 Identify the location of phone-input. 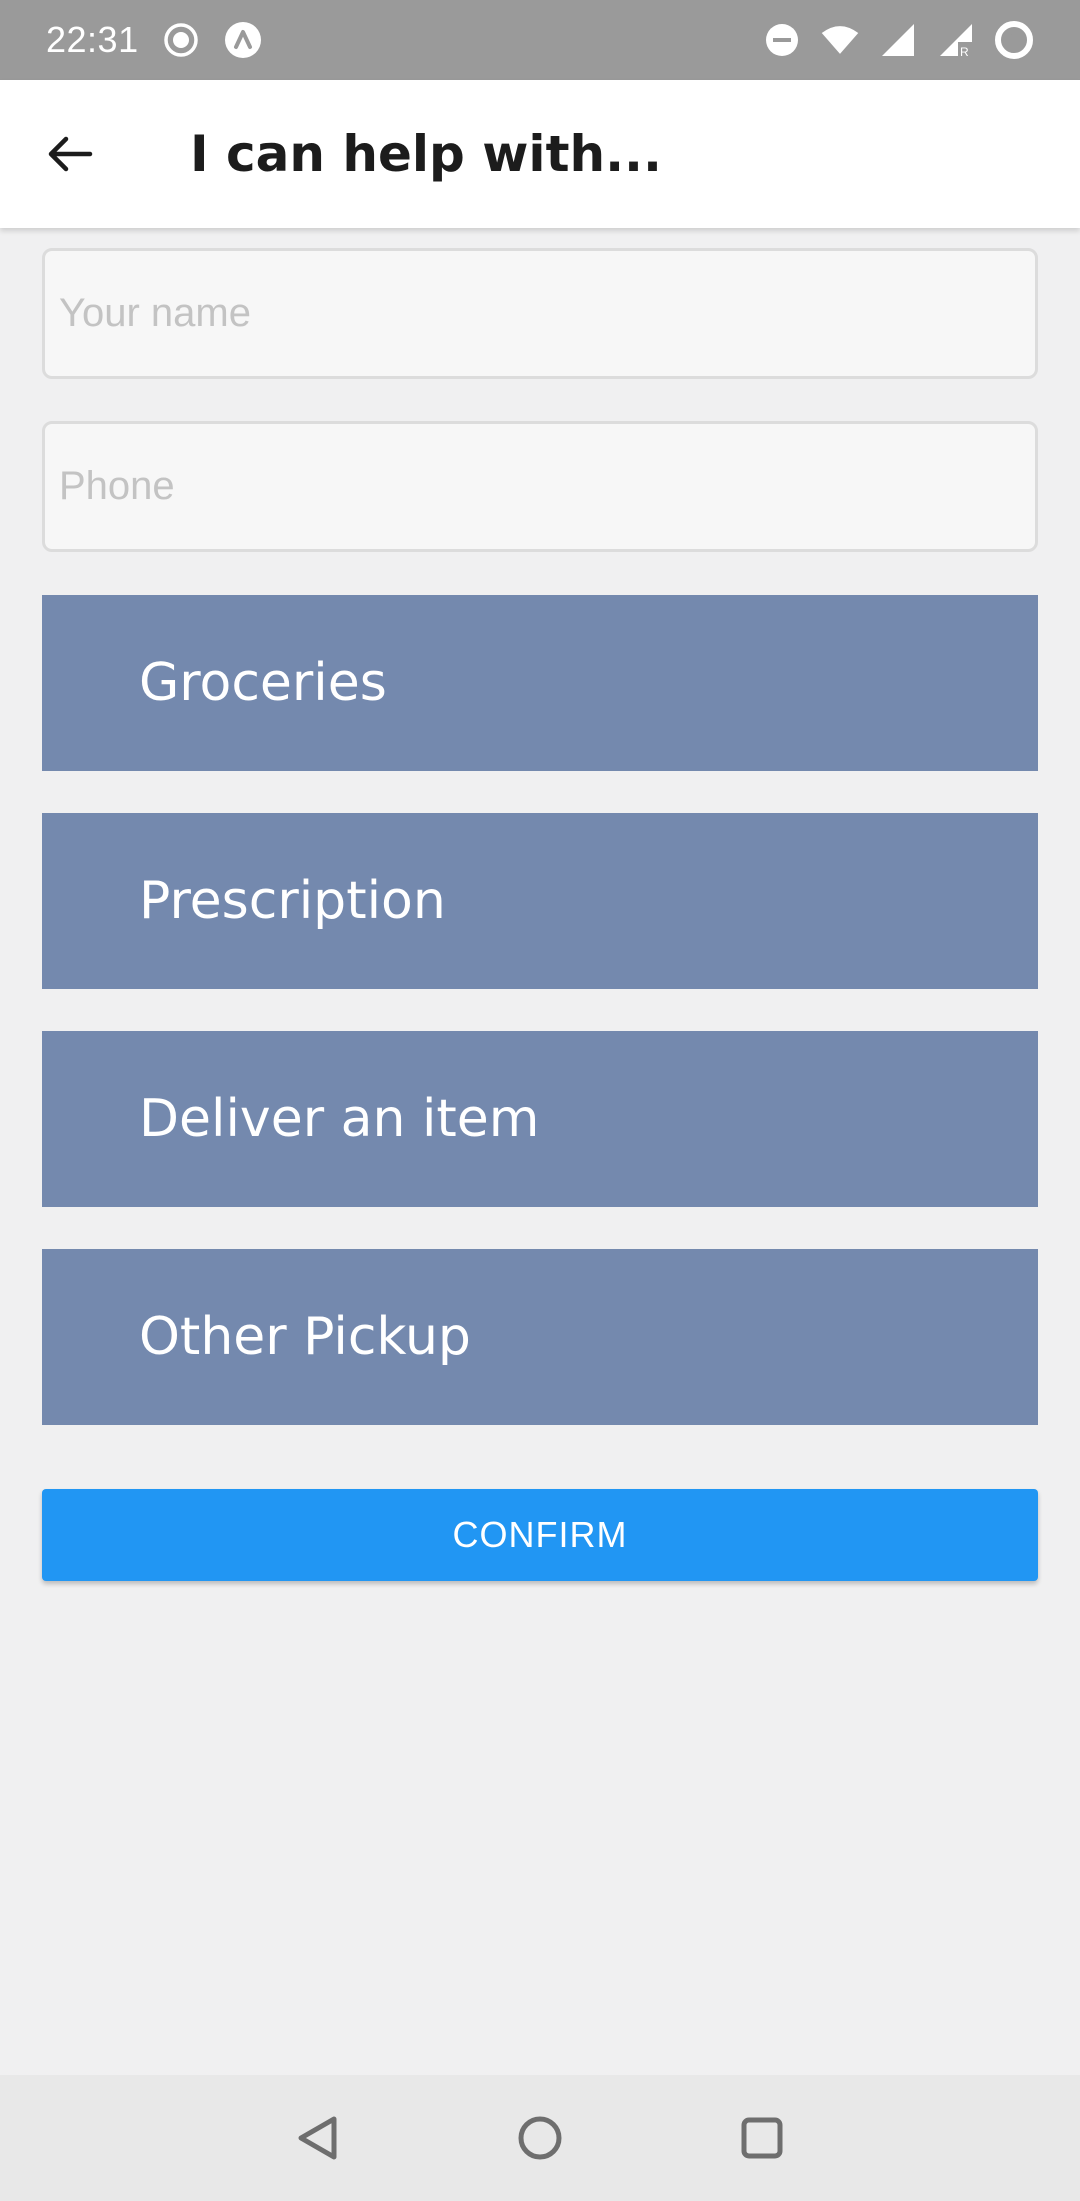
(540, 486).